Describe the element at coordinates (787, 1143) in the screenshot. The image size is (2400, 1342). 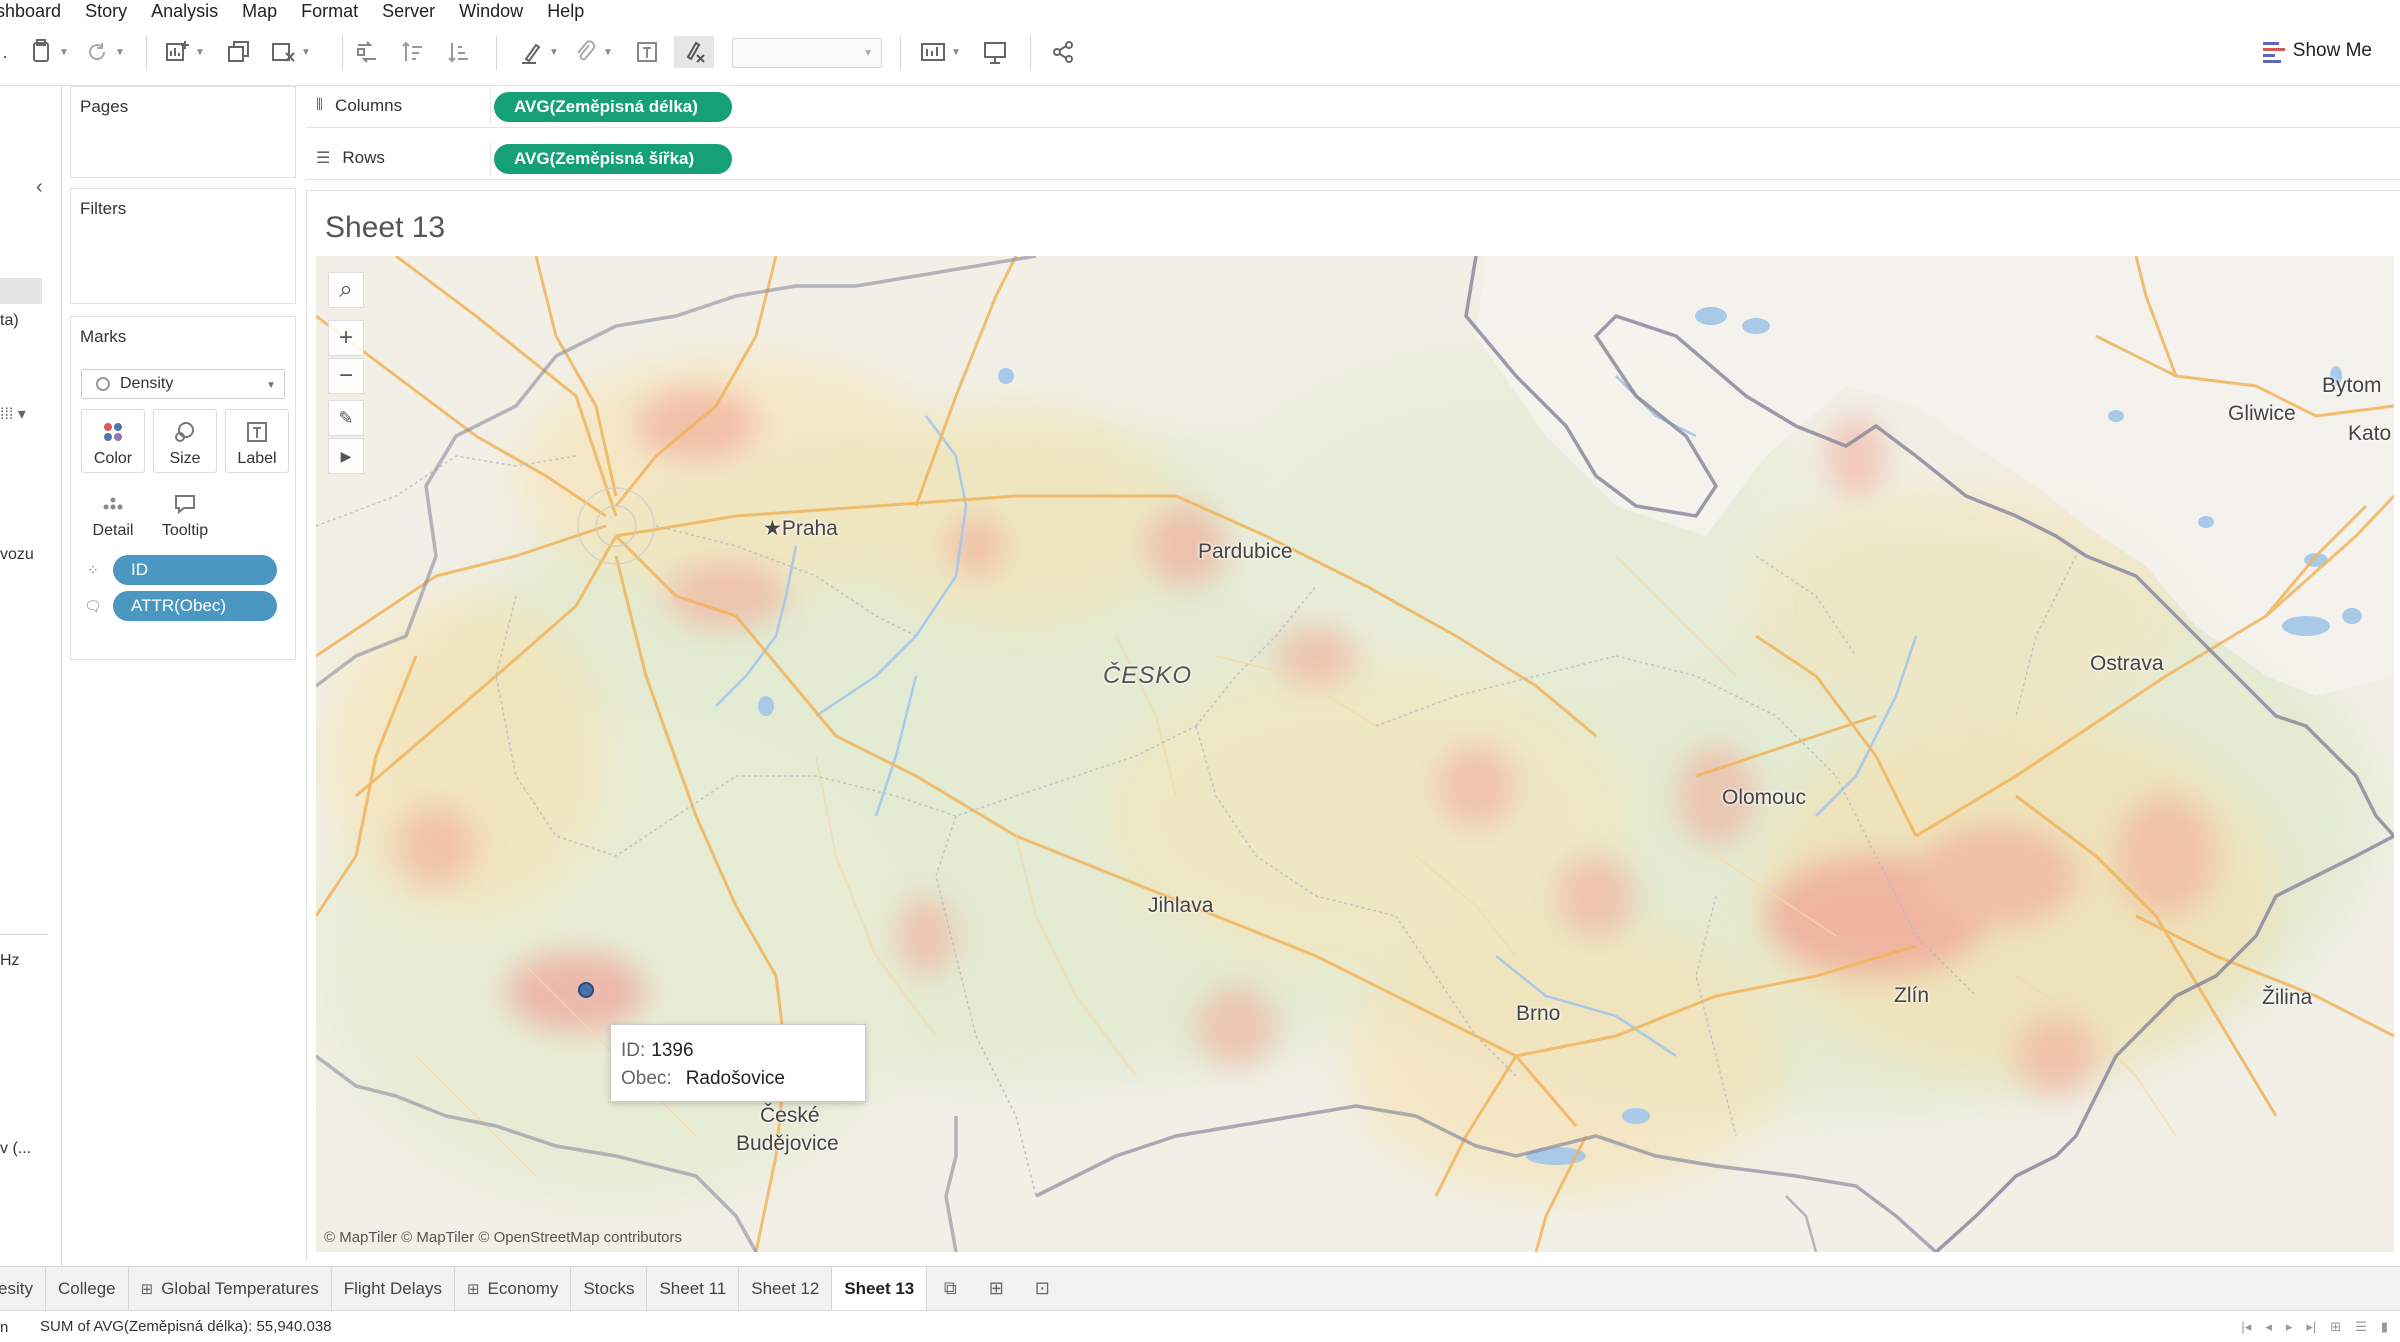
I see `city-label-budejovice: Budějovice` at that location.